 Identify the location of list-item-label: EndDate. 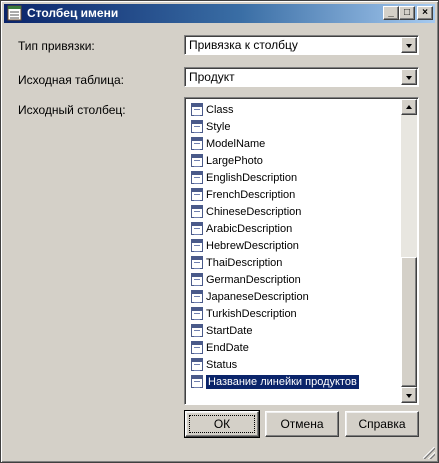
(227, 347).